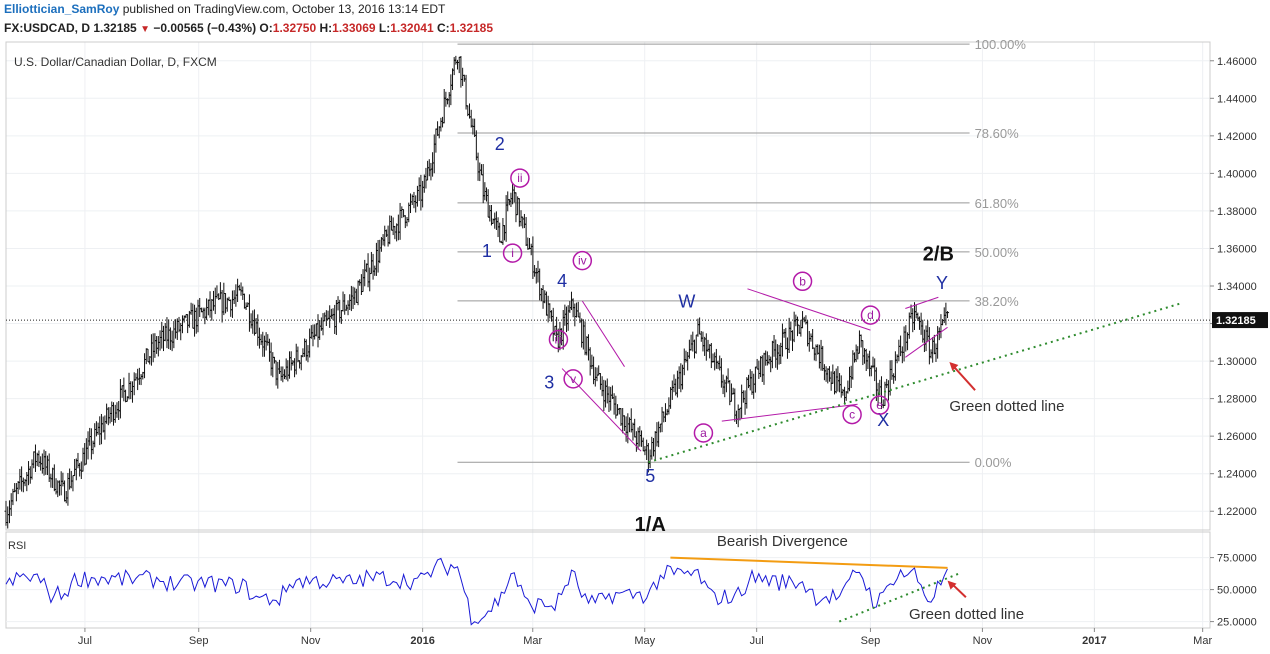 This screenshot has height=654, width=1270. I want to click on price-tick-label: 1.30000, so click(1237, 362).